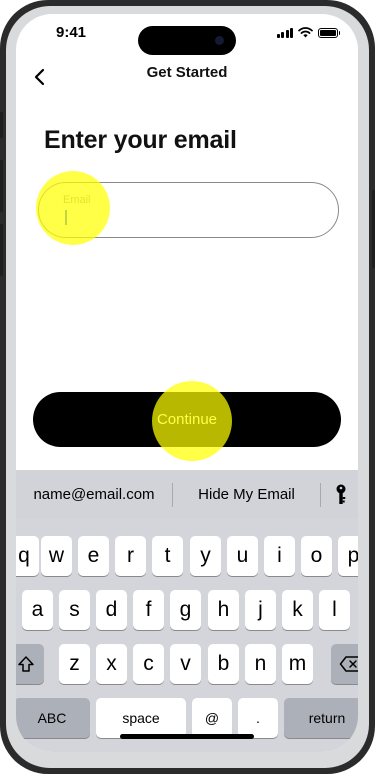 The height and width of the screenshot is (774, 375). I want to click on key-k: k, so click(297, 610).